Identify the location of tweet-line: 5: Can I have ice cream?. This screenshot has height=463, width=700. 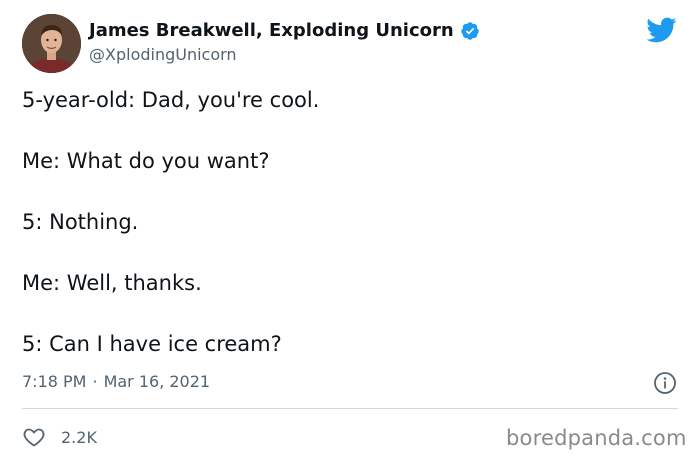
(152, 344).